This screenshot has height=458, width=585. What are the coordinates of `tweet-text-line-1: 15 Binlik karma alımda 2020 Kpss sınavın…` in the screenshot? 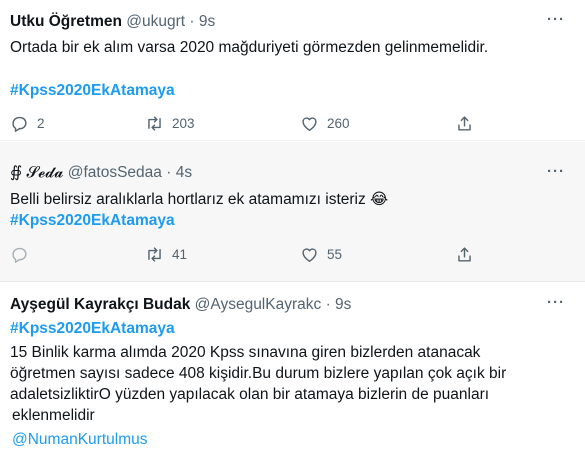 It's located at (245, 352).